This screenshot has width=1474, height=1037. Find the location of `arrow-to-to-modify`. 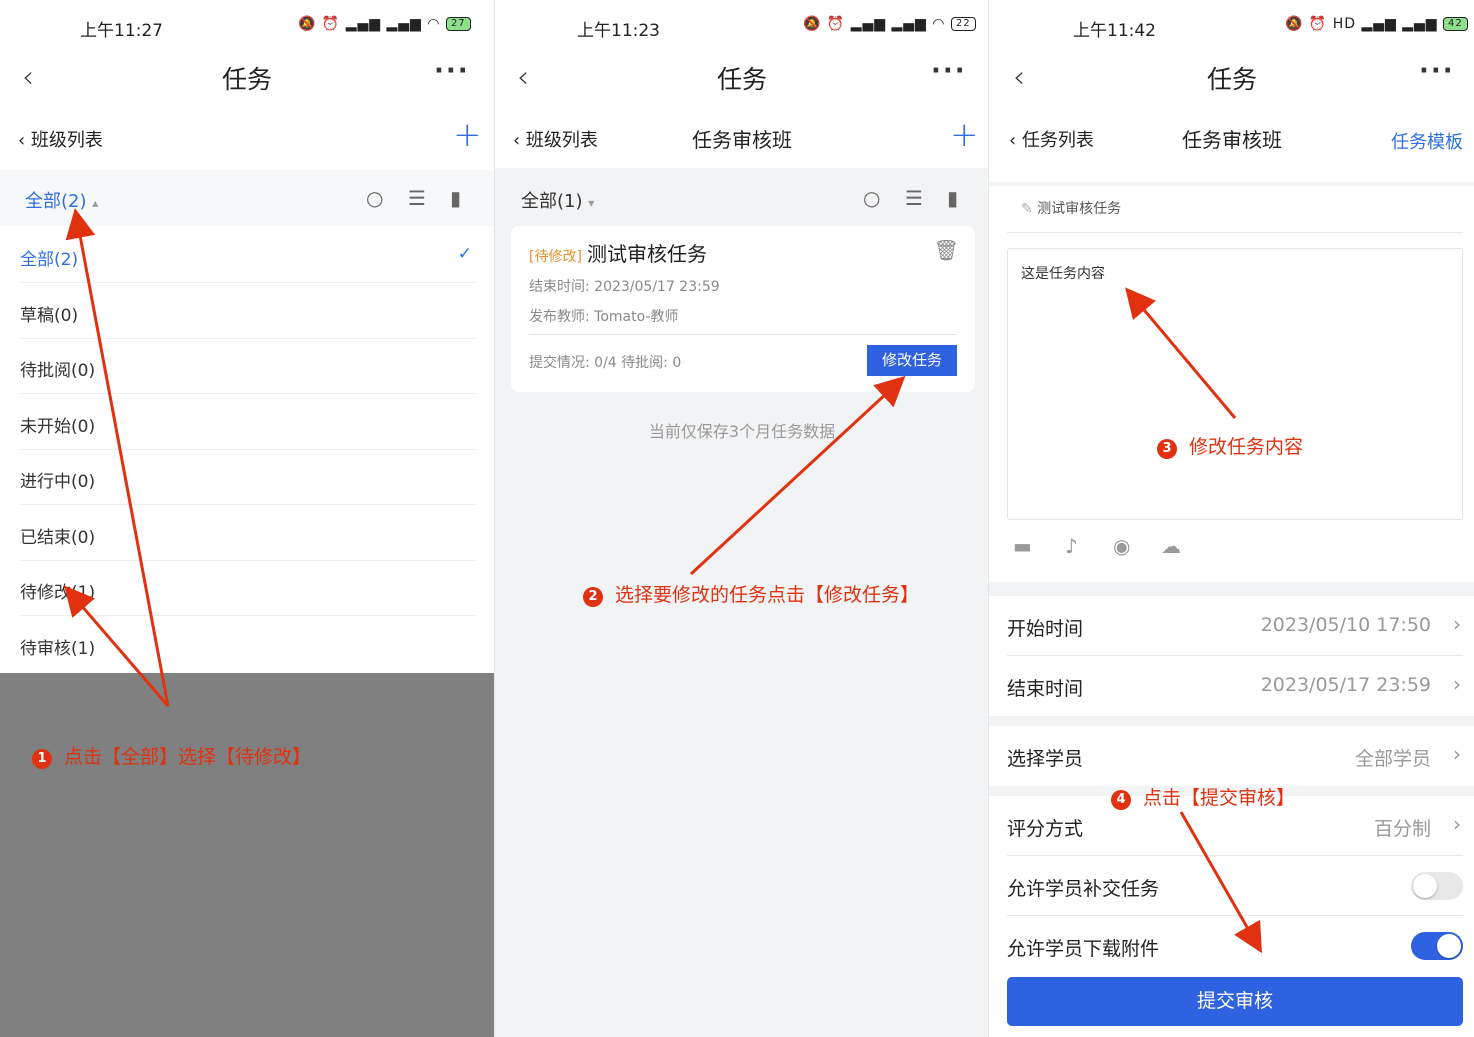

arrow-to-to-modify is located at coordinates (117, 646).